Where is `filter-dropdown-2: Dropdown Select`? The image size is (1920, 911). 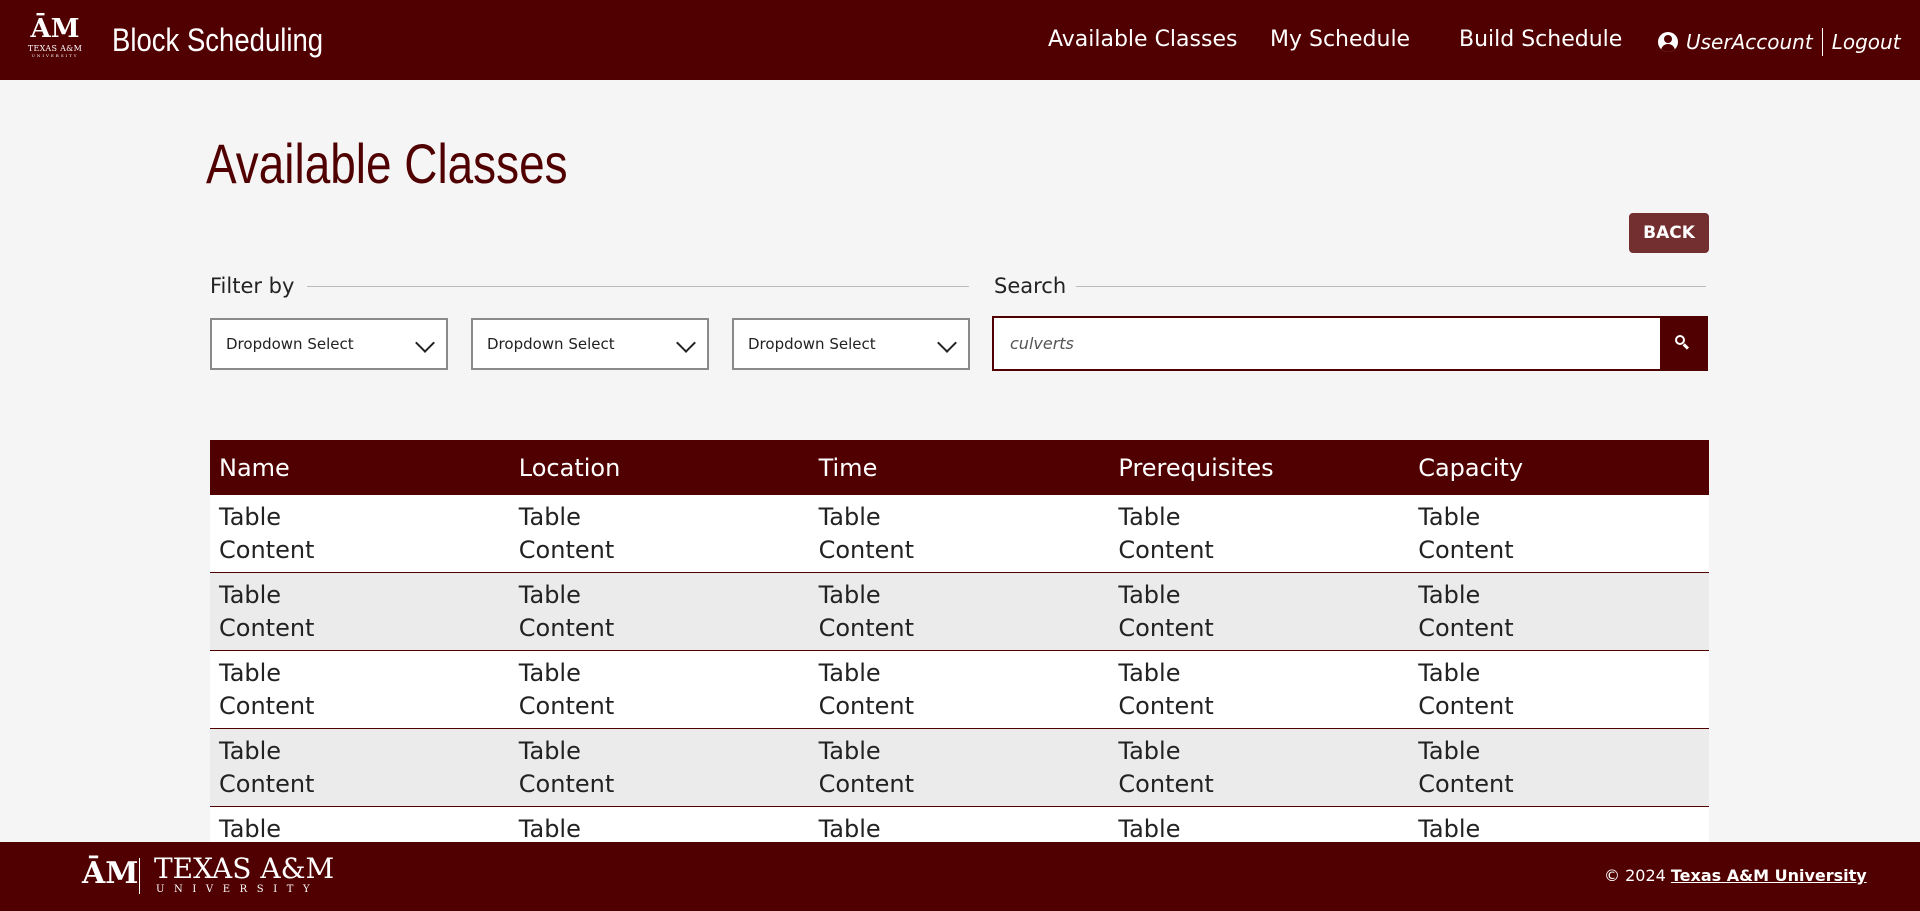 filter-dropdown-2: Dropdown Select is located at coordinates (590, 344).